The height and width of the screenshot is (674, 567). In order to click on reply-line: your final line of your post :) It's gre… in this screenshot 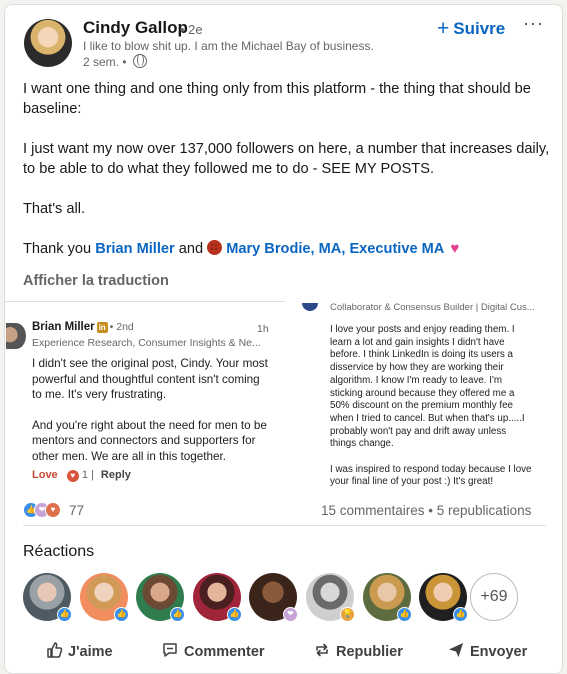, I will do `click(412, 482)`.